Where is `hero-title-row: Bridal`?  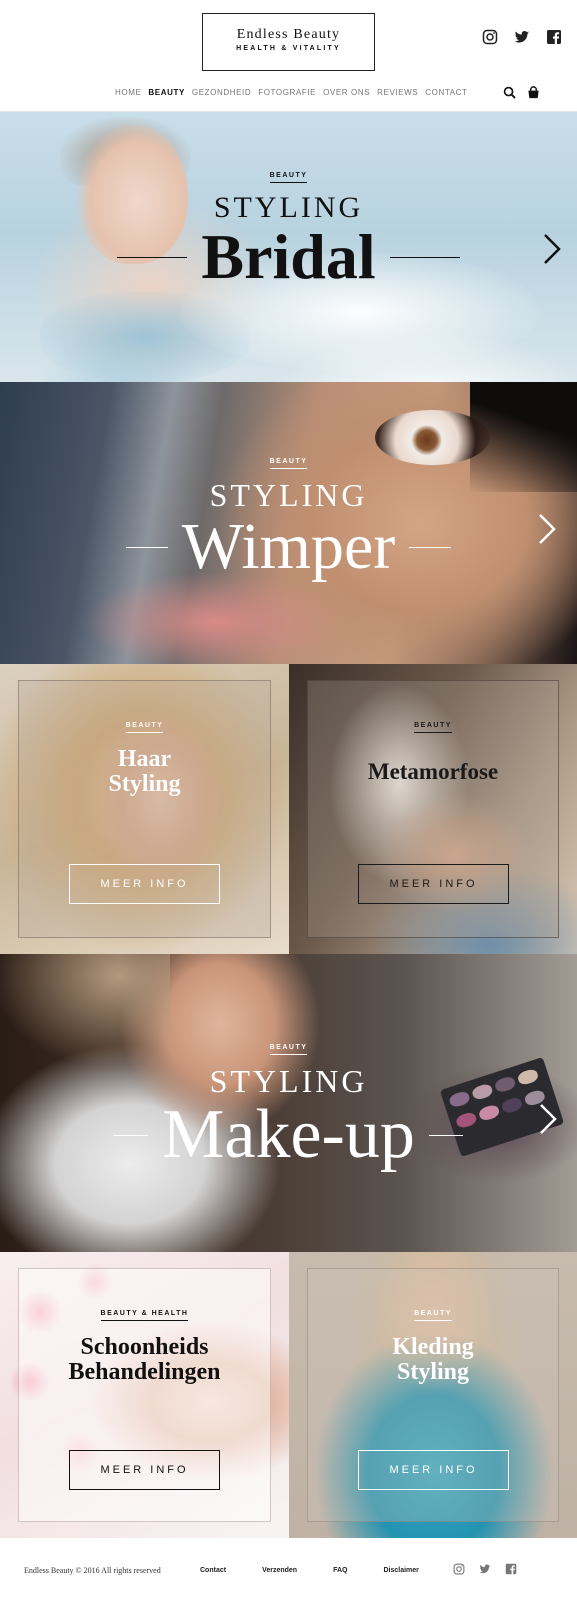
hero-title-row: Bridal is located at coordinates (288, 257).